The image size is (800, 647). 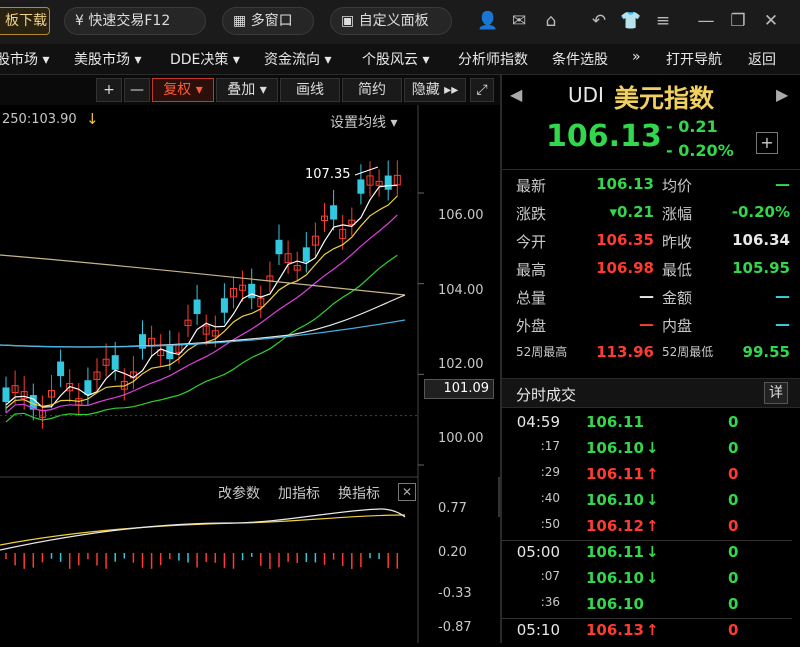 What do you see at coordinates (542, 352) in the screenshot?
I see `quote-label: 52周最高` at bounding box center [542, 352].